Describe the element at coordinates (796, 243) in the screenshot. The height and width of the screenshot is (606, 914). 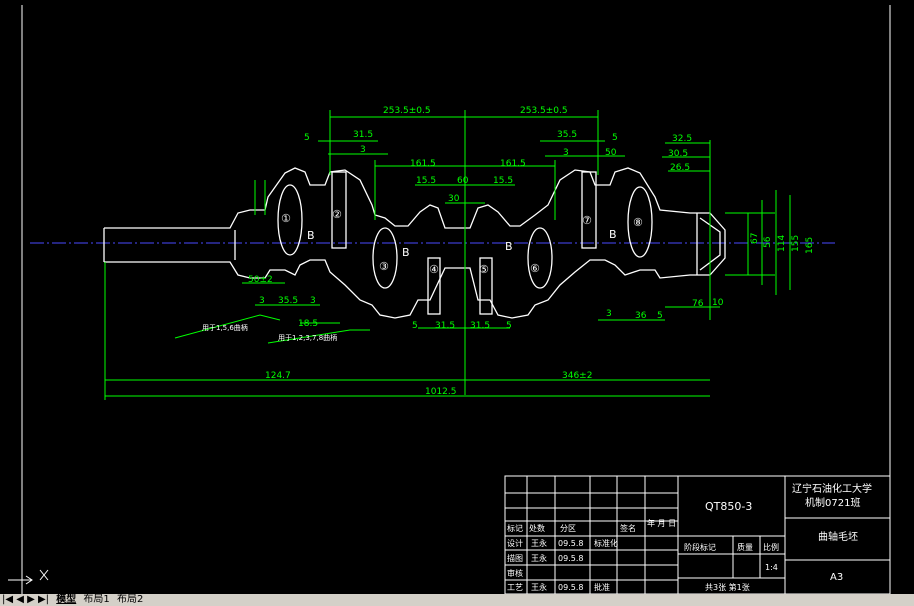
I see `dimension-text: 155` at that location.